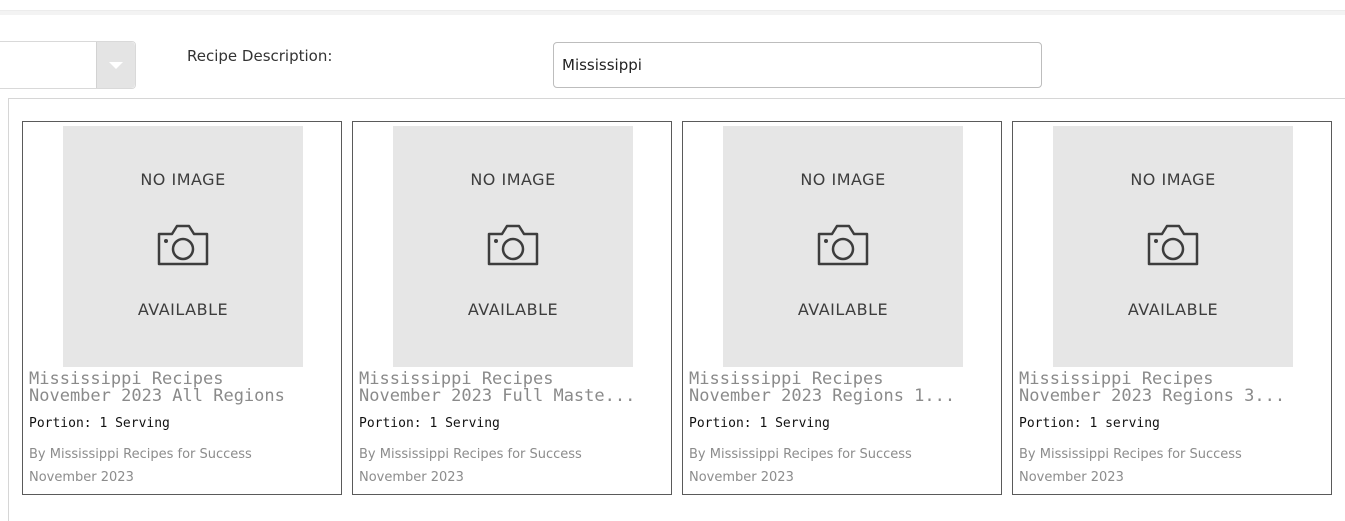  I want to click on chevron-down-icon, so click(116, 65).